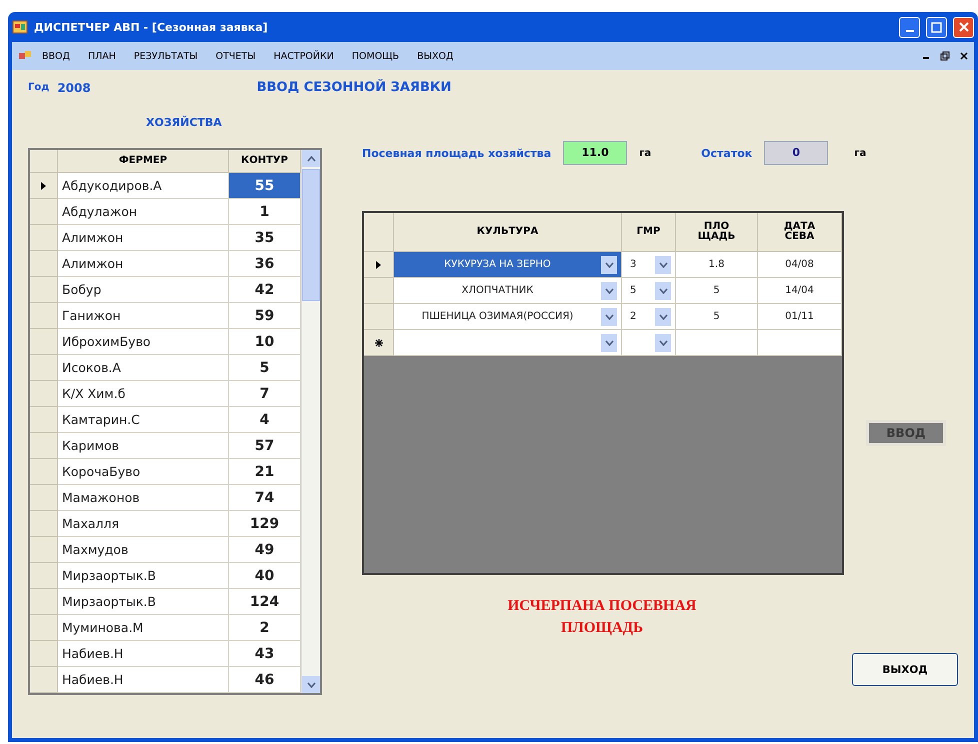 The height and width of the screenshot is (744, 978). I want to click on scroll-down-icon, so click(311, 685).